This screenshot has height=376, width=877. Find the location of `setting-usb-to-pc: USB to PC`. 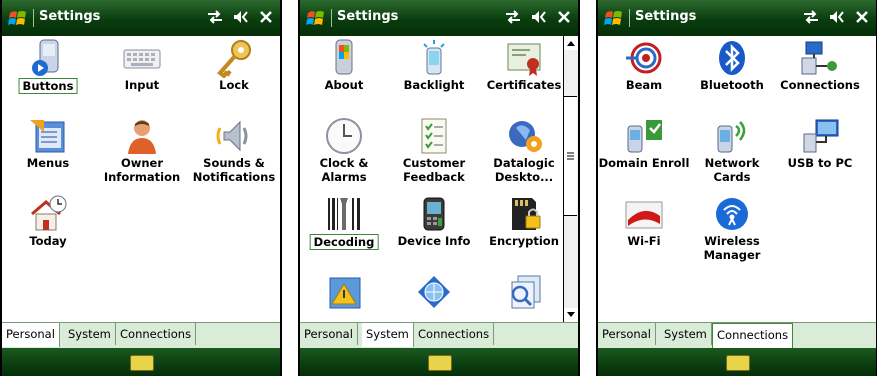

setting-usb-to-pc: USB to PC is located at coordinates (820, 151).